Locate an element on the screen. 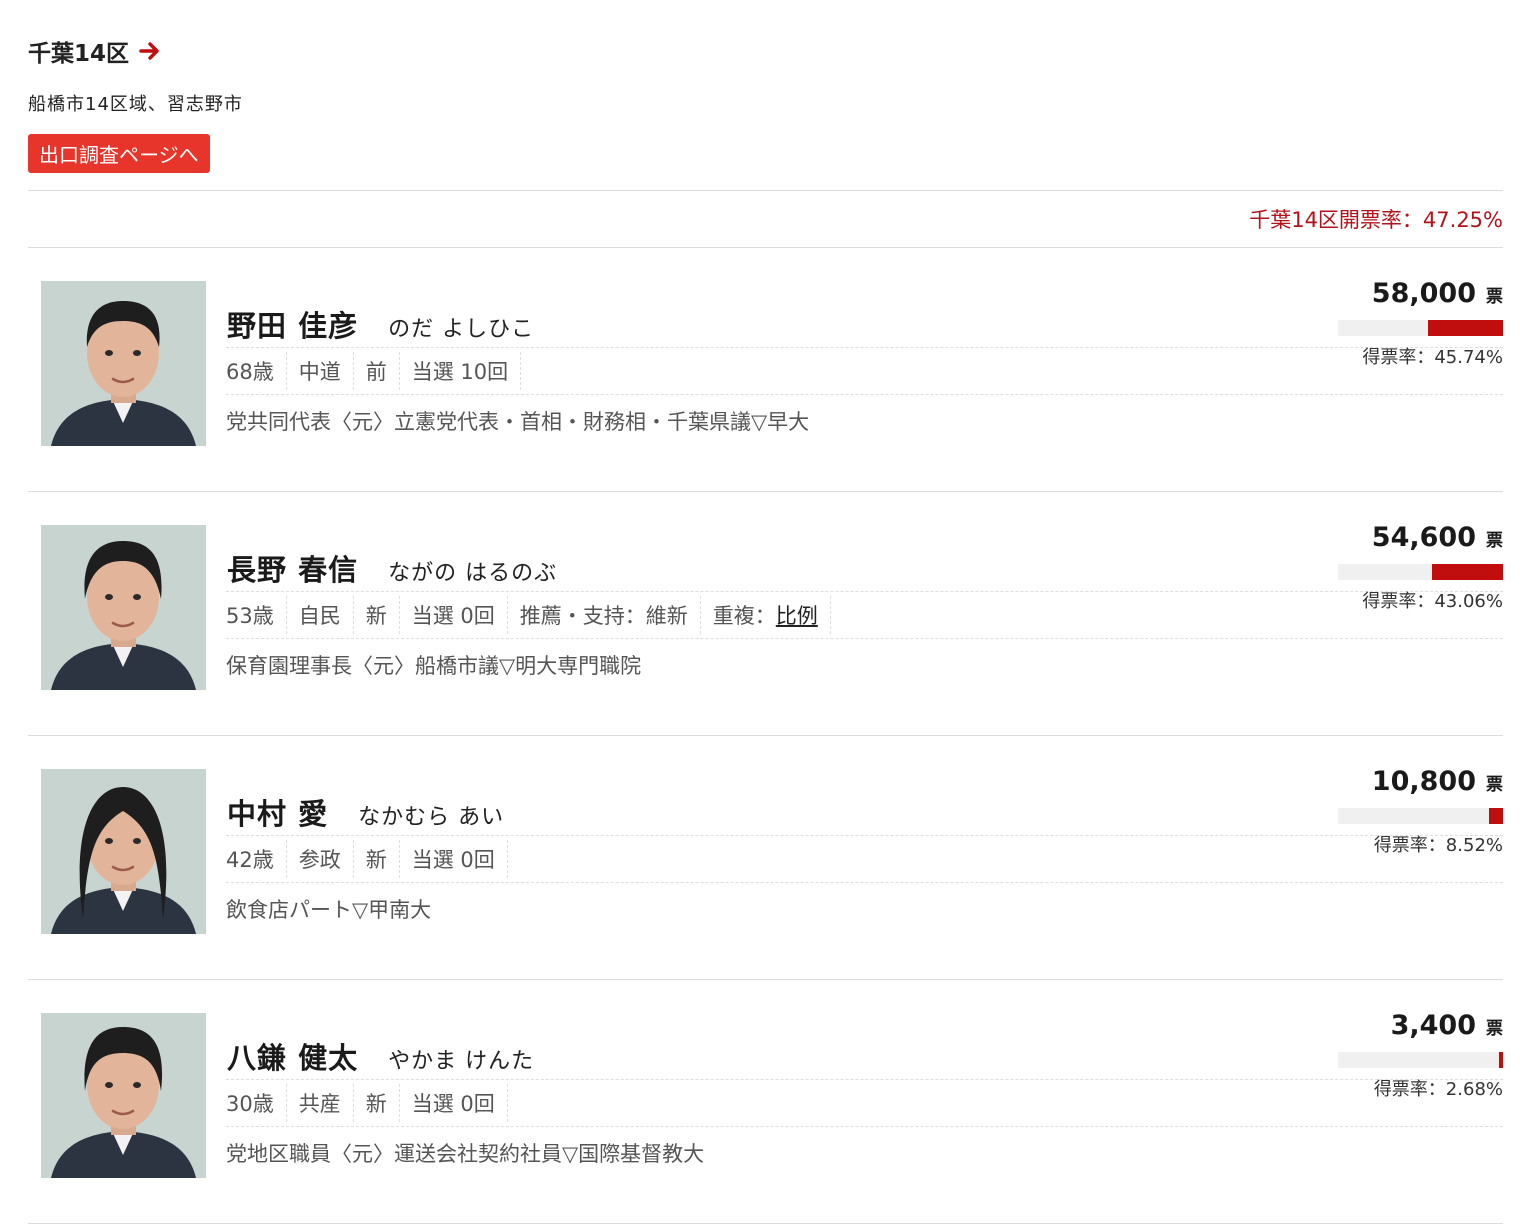  vote-count: 58,000 票 is located at coordinates (1437, 293).